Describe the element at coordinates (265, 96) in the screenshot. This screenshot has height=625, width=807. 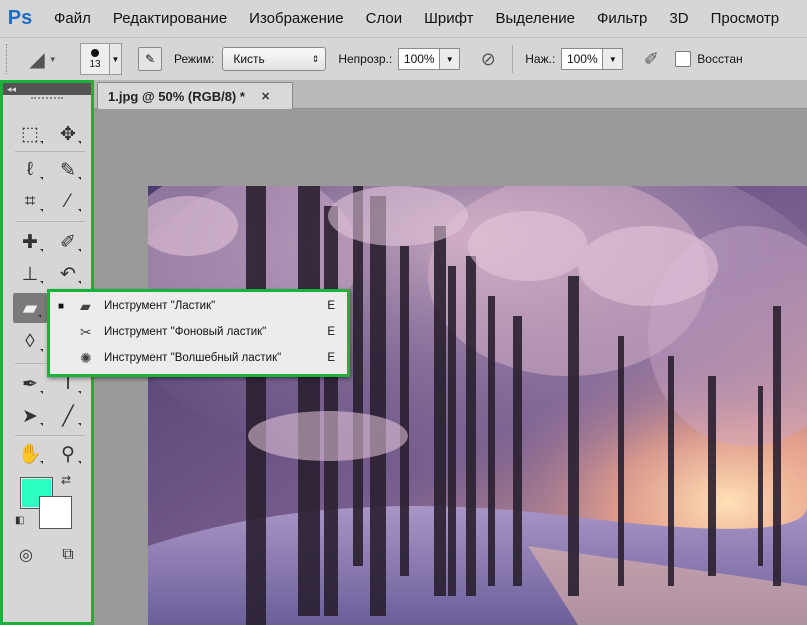
I see `close-icon: ✕` at that location.